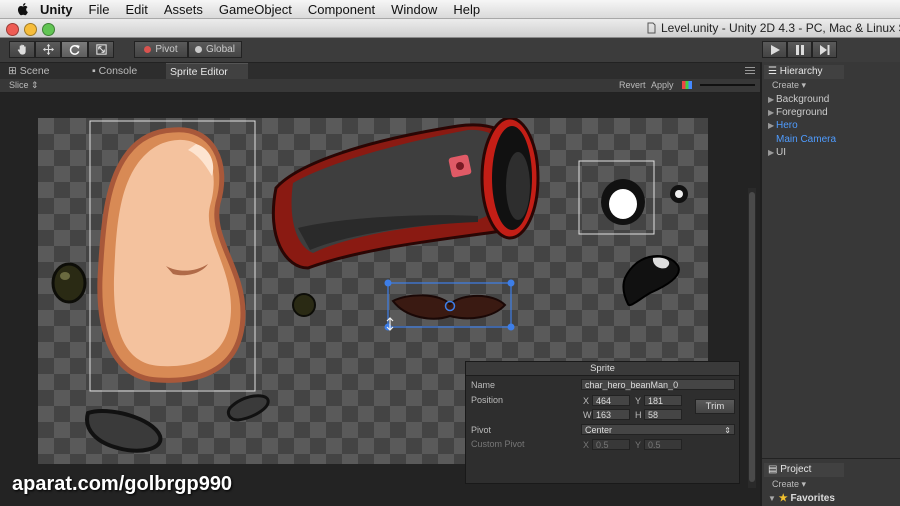 This screenshot has height=506, width=900. What do you see at coordinates (380, 86) in the screenshot?
I see `sprite-editor-toolbar: Slice ⇕ Revert Apply` at bounding box center [380, 86].